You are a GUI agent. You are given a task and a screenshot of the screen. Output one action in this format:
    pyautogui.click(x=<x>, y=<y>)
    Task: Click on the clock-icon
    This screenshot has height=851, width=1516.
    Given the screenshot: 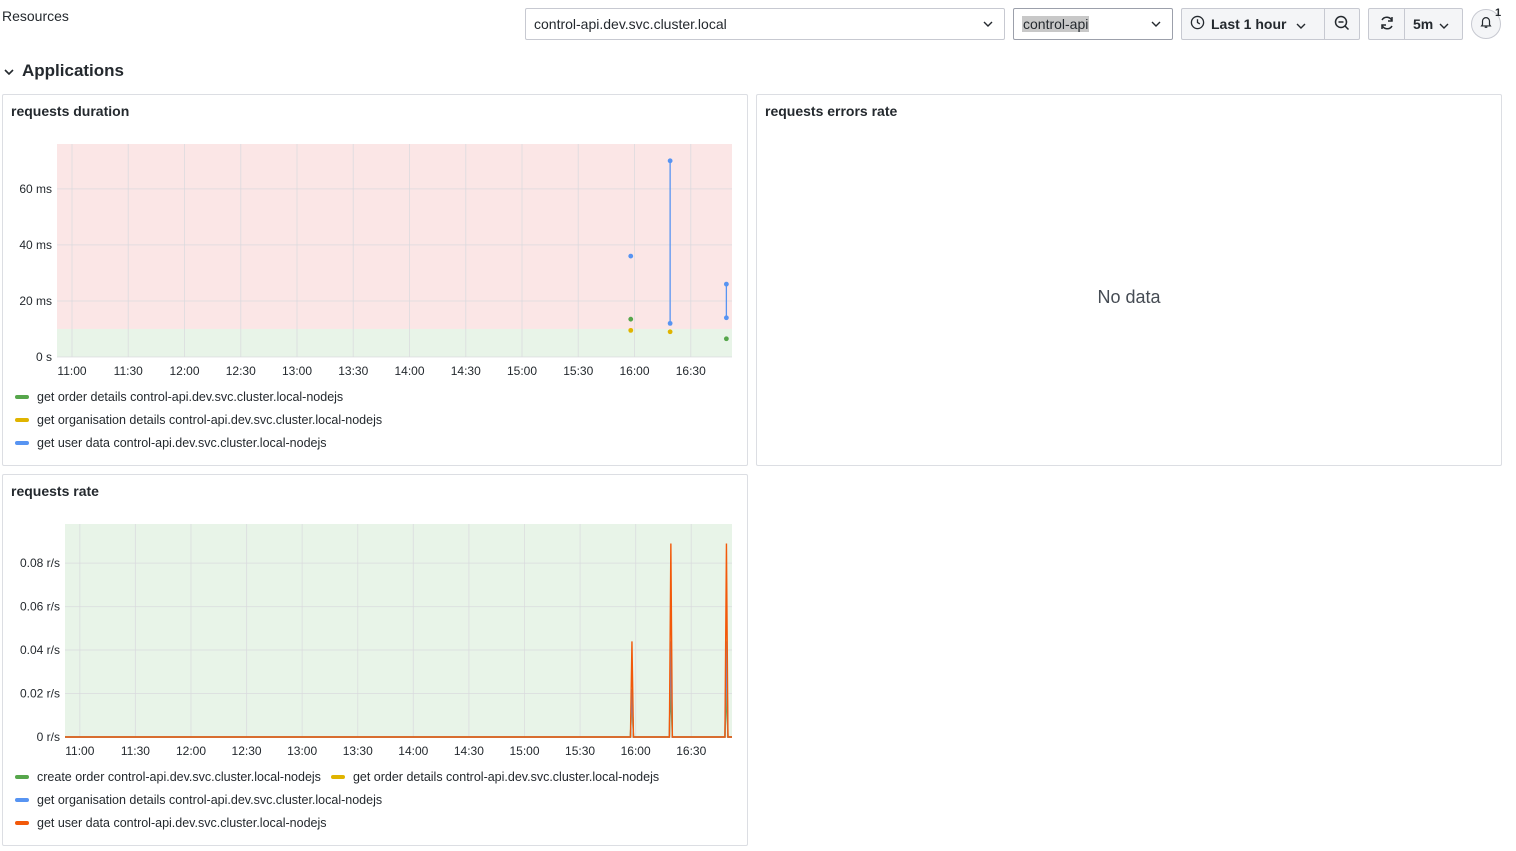 What is the action you would take?
    pyautogui.click(x=1197, y=24)
    